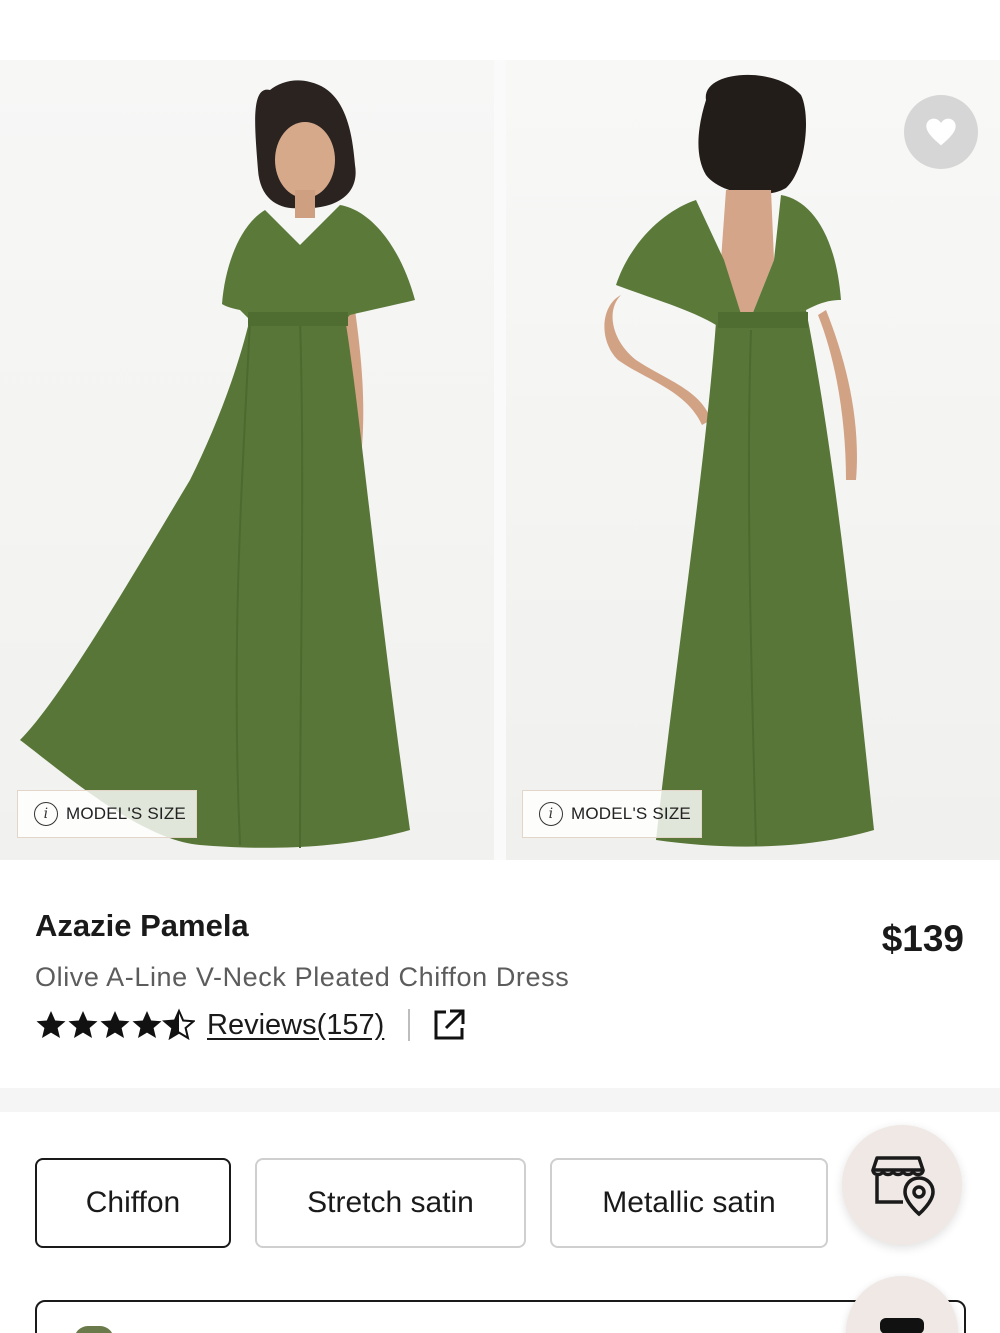 The width and height of the screenshot is (1000, 1333). What do you see at coordinates (133, 1203) in the screenshot?
I see `fabric-option-chiffon: Chiffon` at bounding box center [133, 1203].